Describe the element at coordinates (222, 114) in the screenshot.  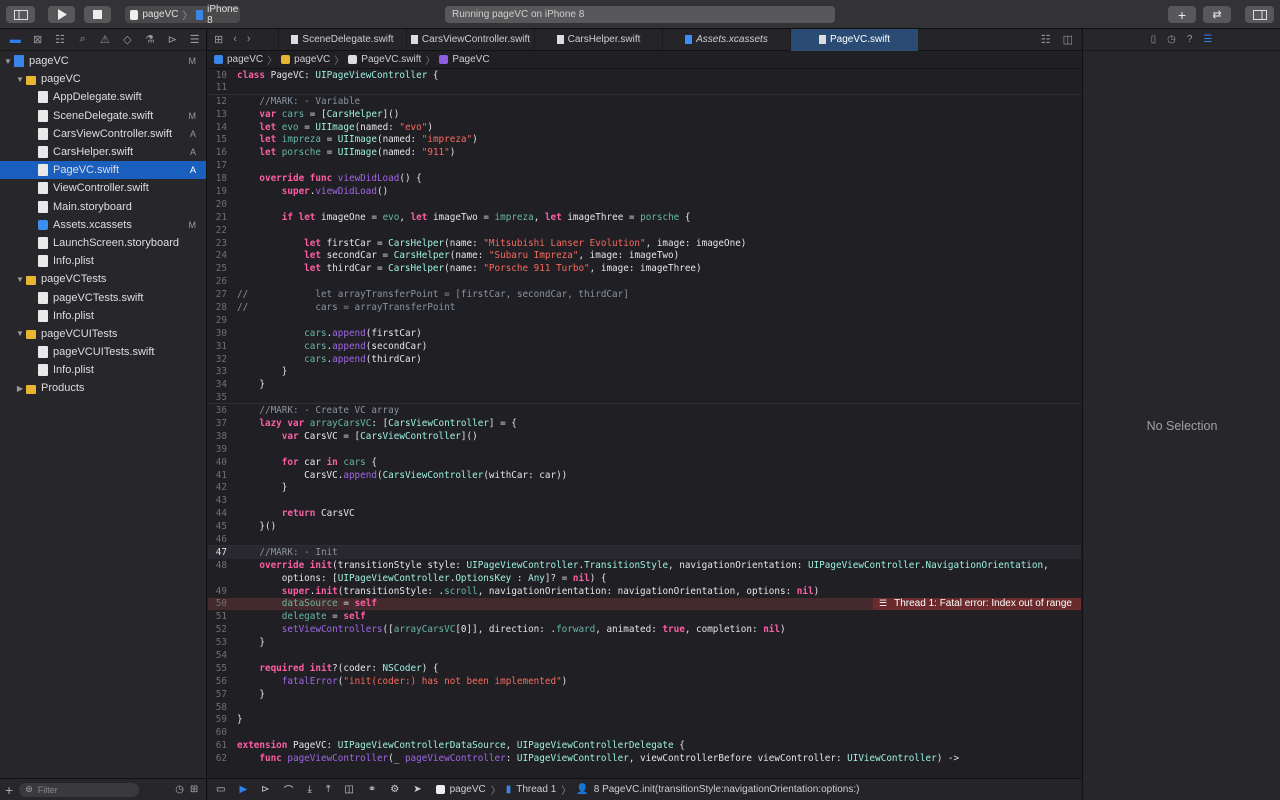
I see `line-number: 13` at that location.